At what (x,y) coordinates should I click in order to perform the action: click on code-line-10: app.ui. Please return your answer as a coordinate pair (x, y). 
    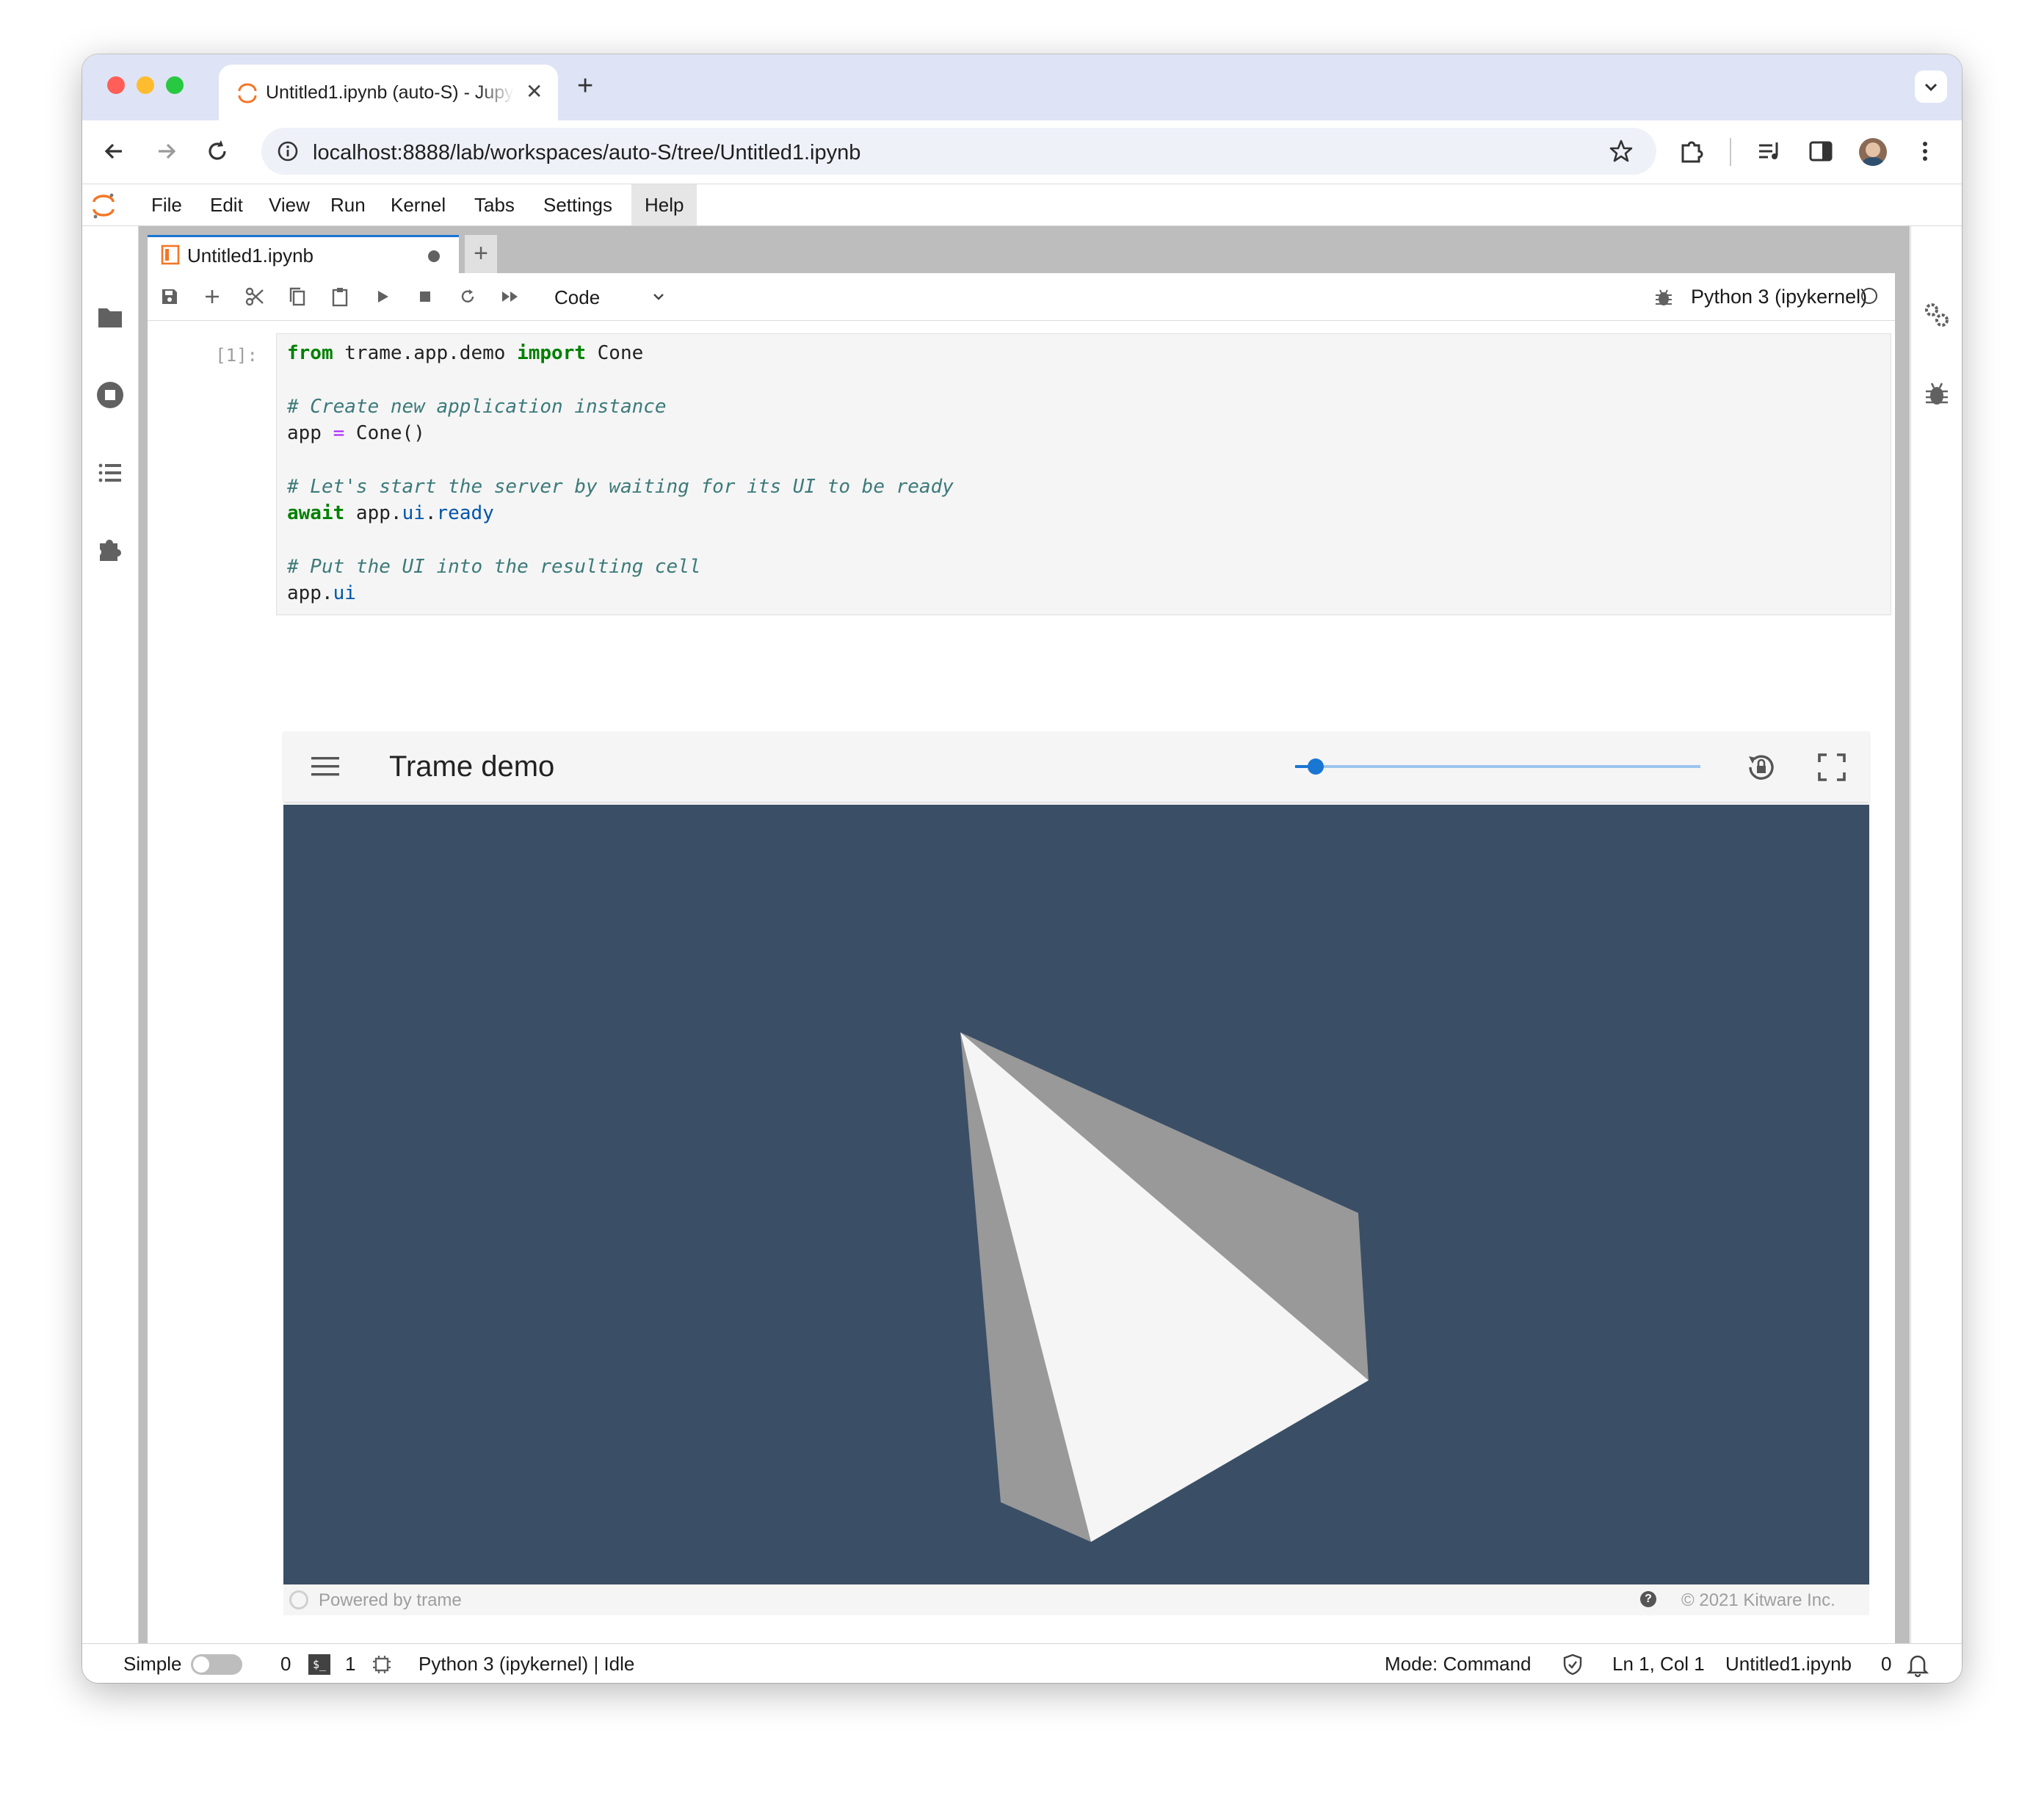
    Looking at the image, I should click on (321, 593).